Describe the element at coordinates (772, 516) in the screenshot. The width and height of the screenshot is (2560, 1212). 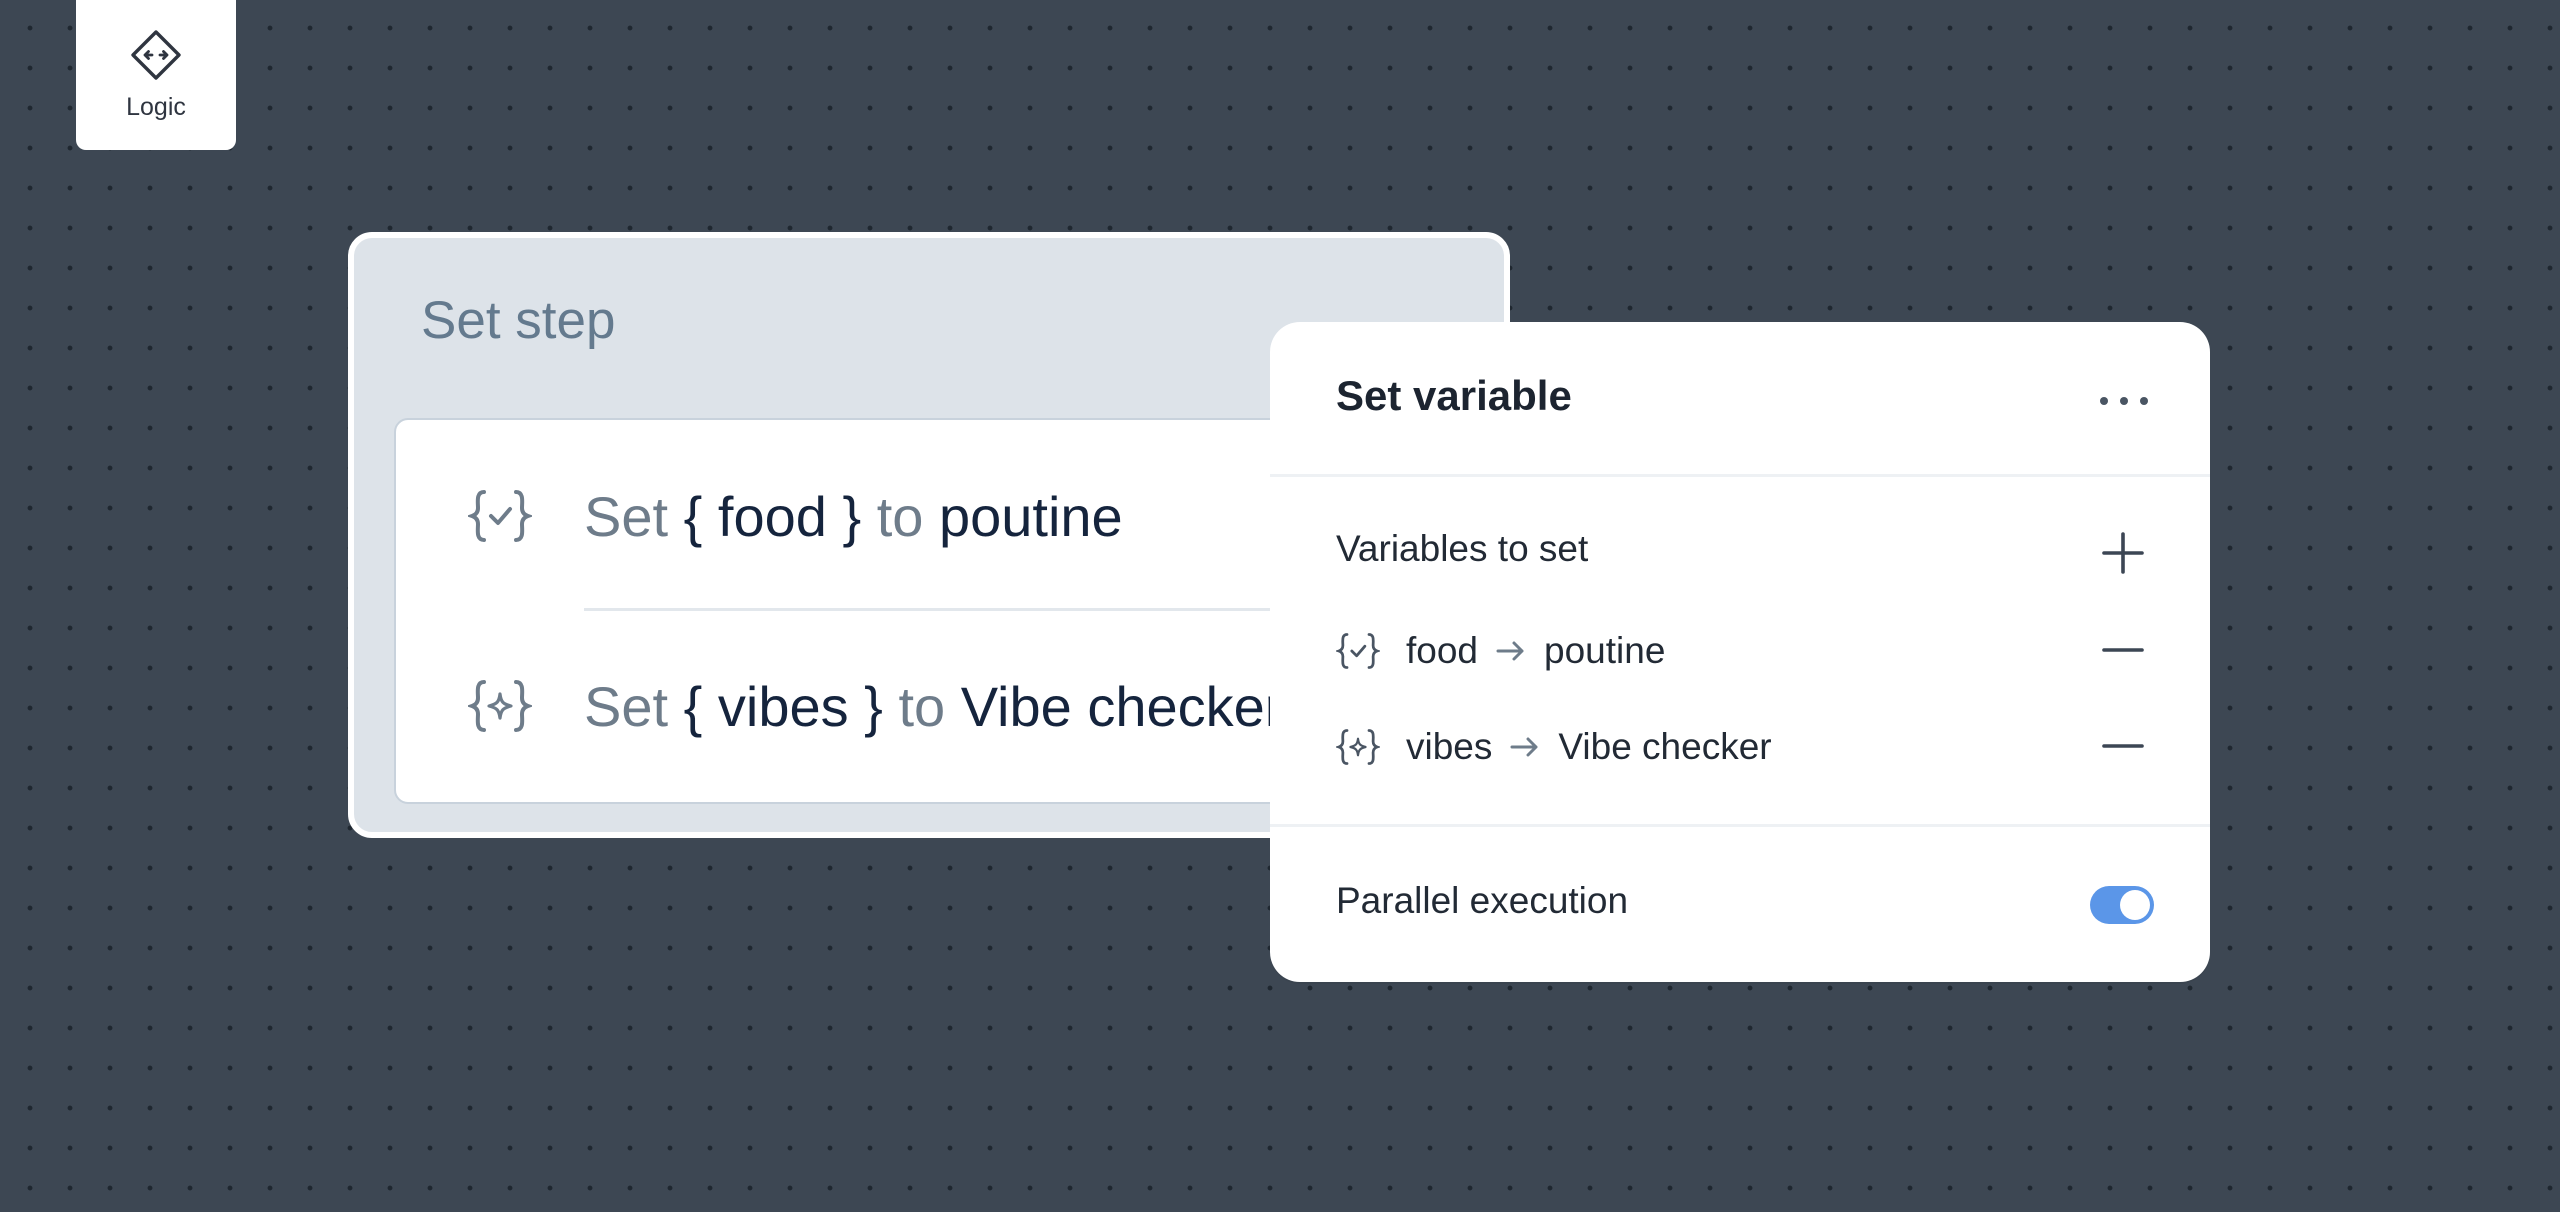
I see `step-variable: { food }` at that location.